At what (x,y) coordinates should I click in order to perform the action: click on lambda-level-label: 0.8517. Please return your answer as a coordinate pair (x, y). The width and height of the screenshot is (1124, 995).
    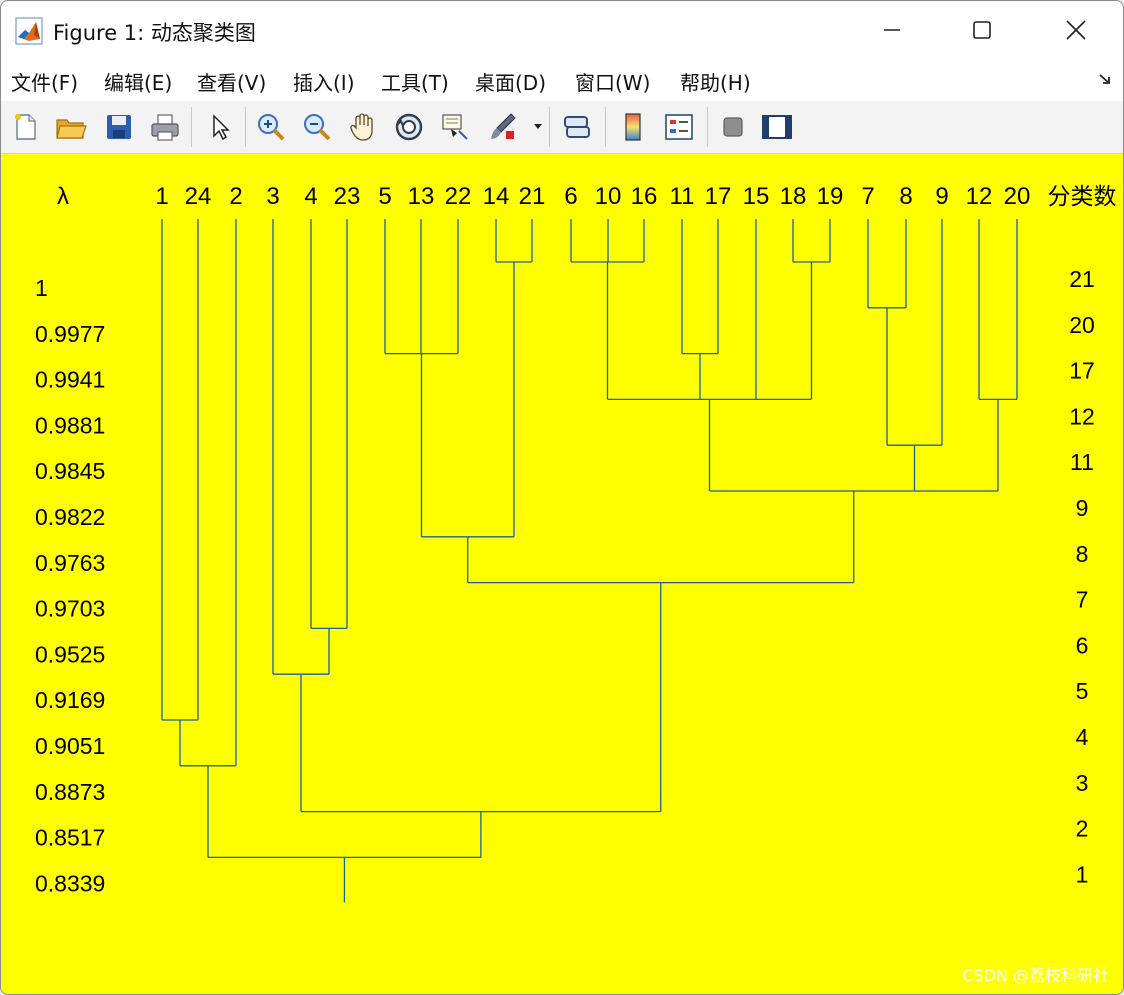
    Looking at the image, I should click on (70, 838).